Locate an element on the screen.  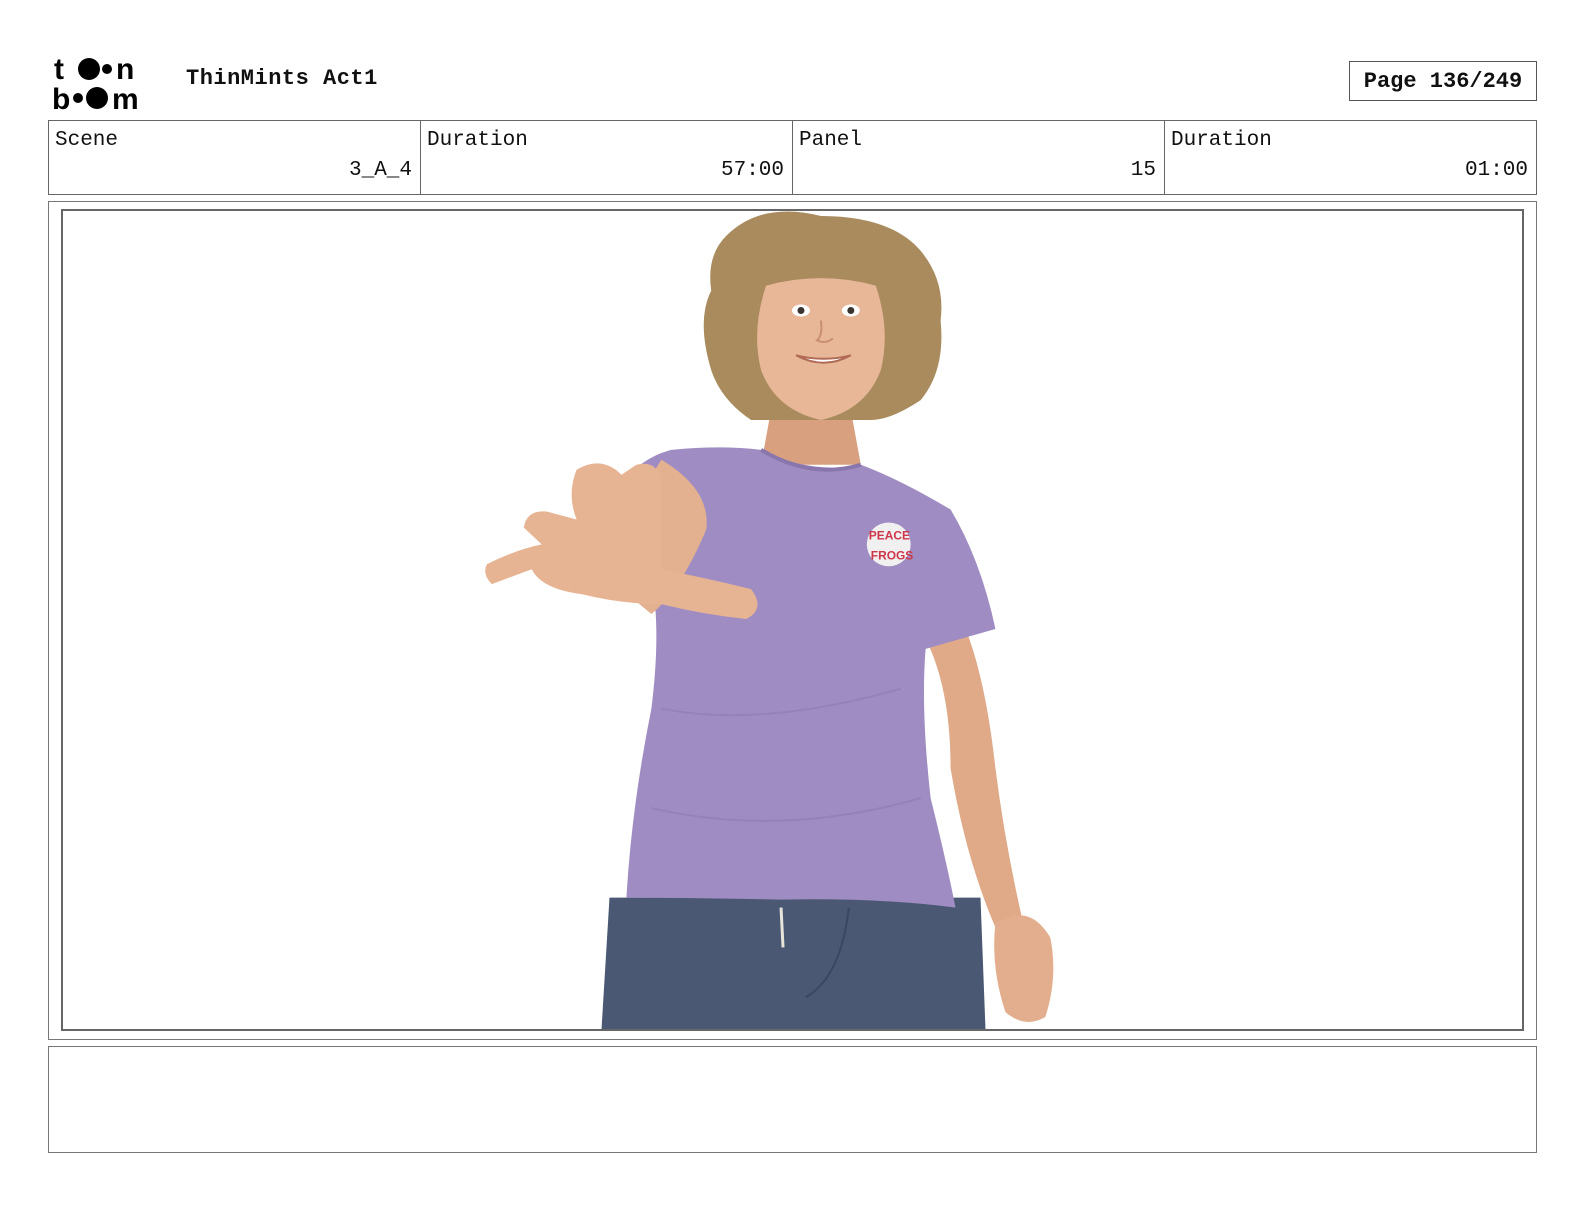
svg-text: m is located at coordinates (125, 97).